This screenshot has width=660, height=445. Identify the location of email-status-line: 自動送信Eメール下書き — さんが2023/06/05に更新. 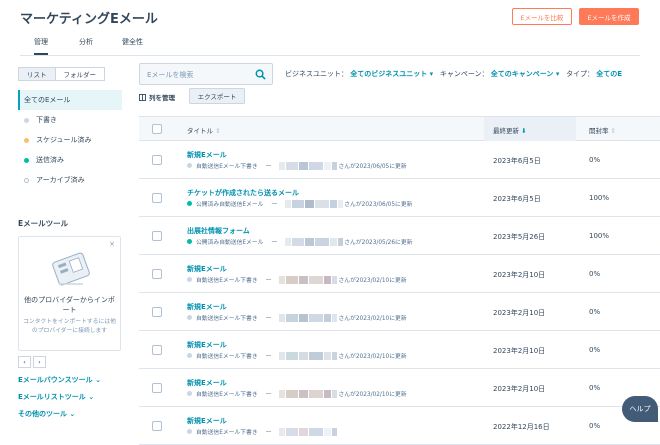
(297, 165).